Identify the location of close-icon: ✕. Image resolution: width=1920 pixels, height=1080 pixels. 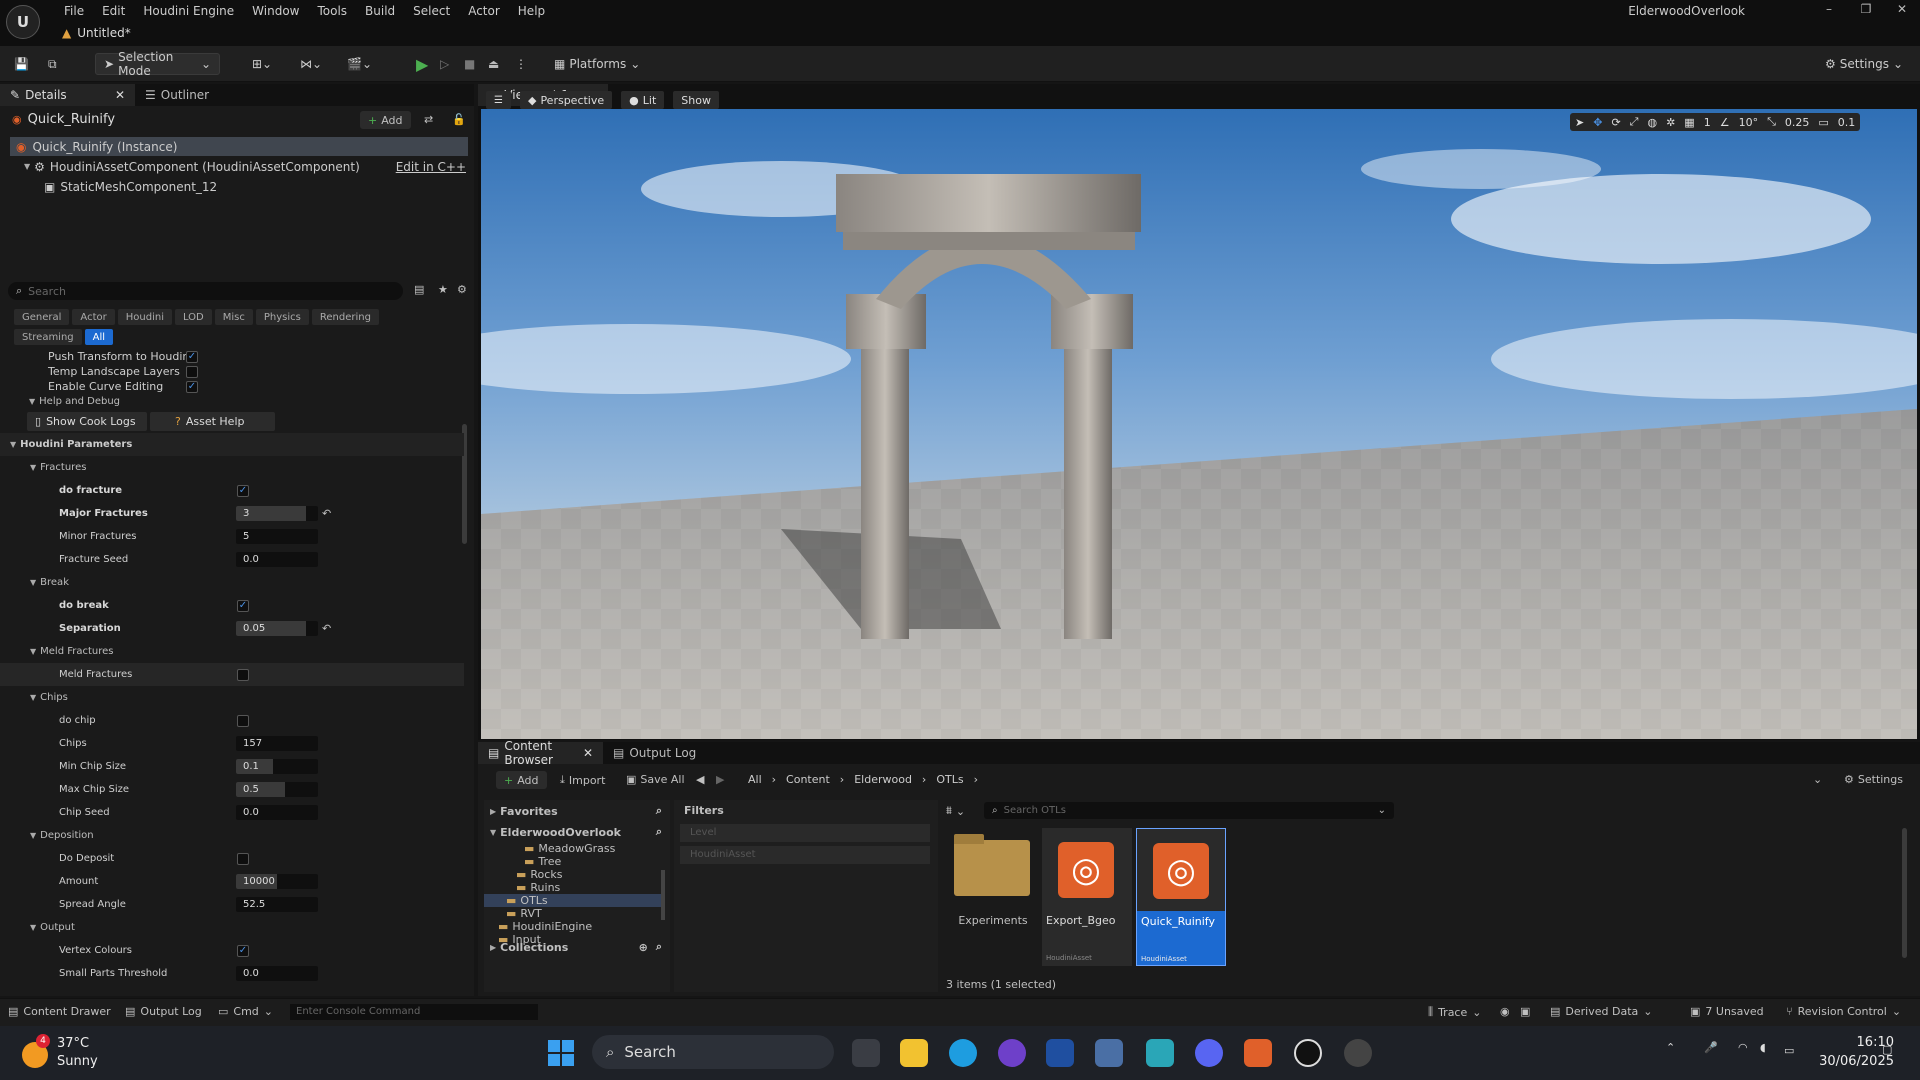
(120, 95).